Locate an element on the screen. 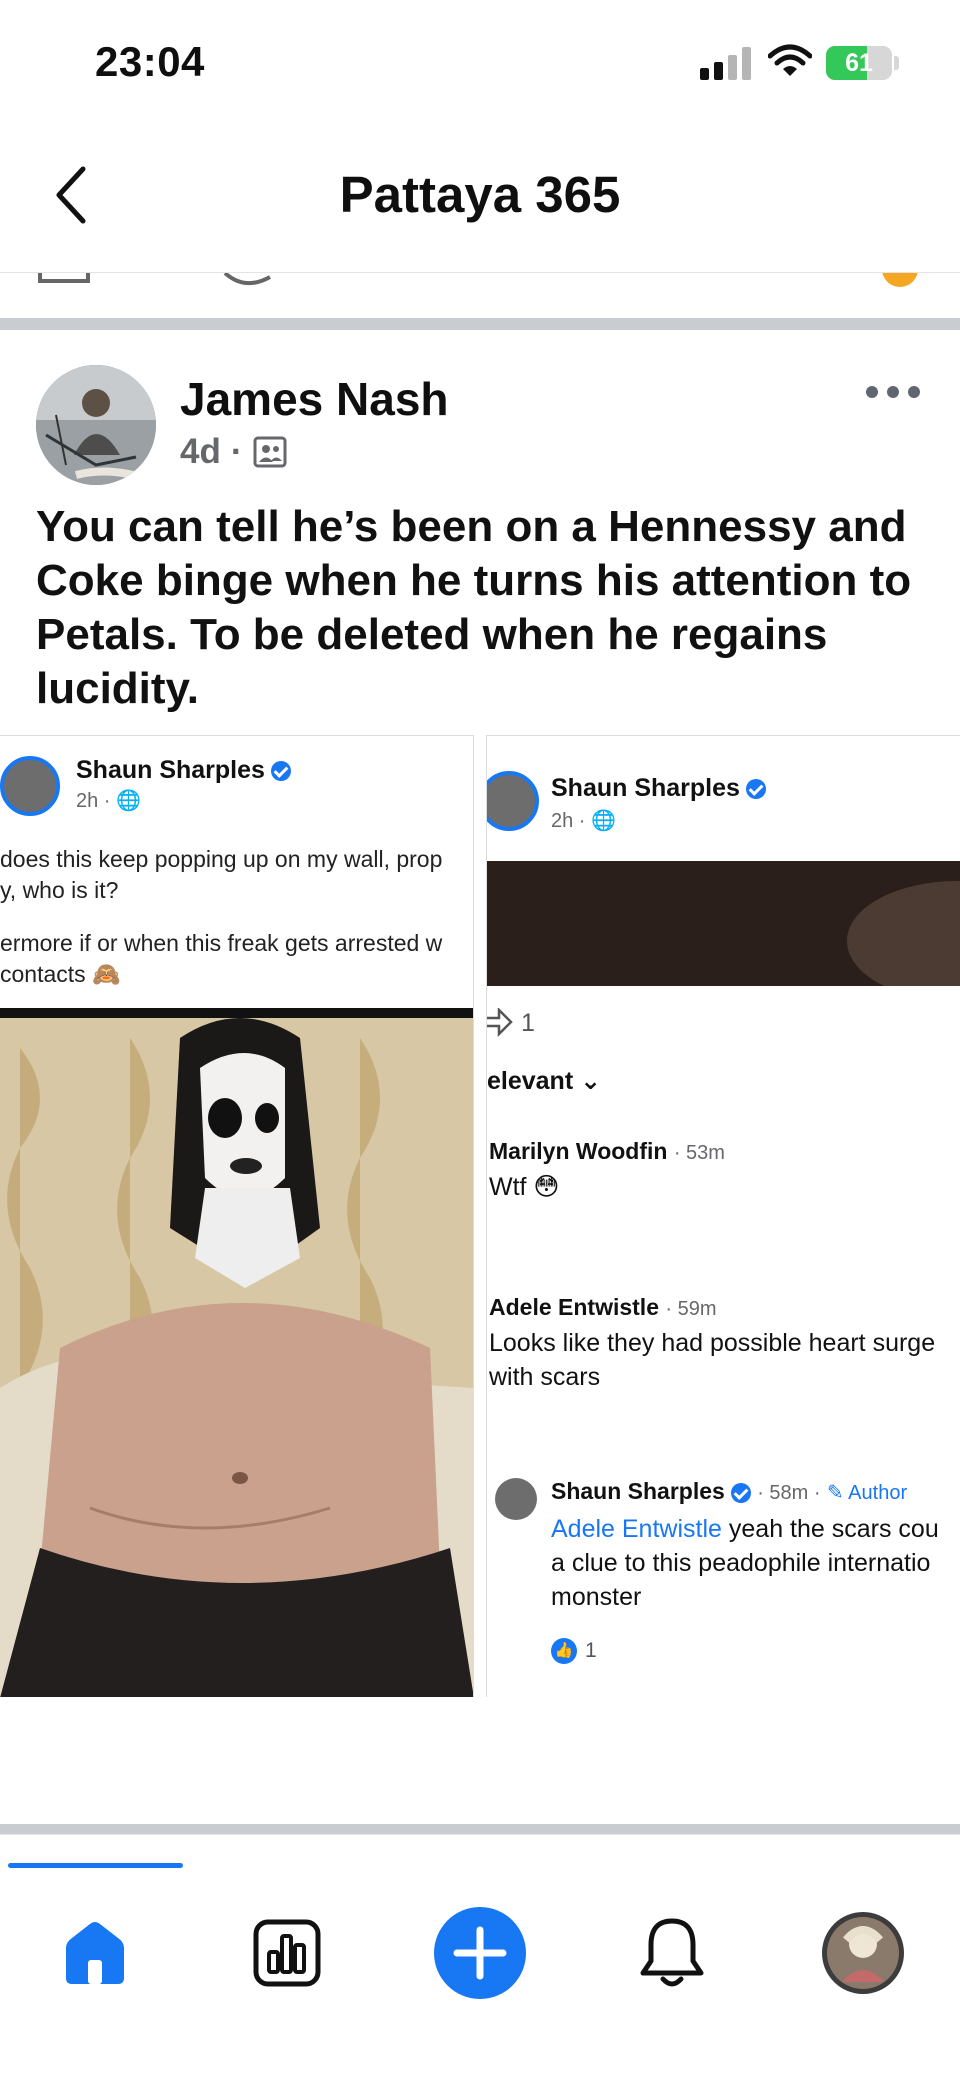 This screenshot has width=960, height=2079. reply-text: Adele Entwistle yeah the scars cou is located at coordinates (745, 1529).